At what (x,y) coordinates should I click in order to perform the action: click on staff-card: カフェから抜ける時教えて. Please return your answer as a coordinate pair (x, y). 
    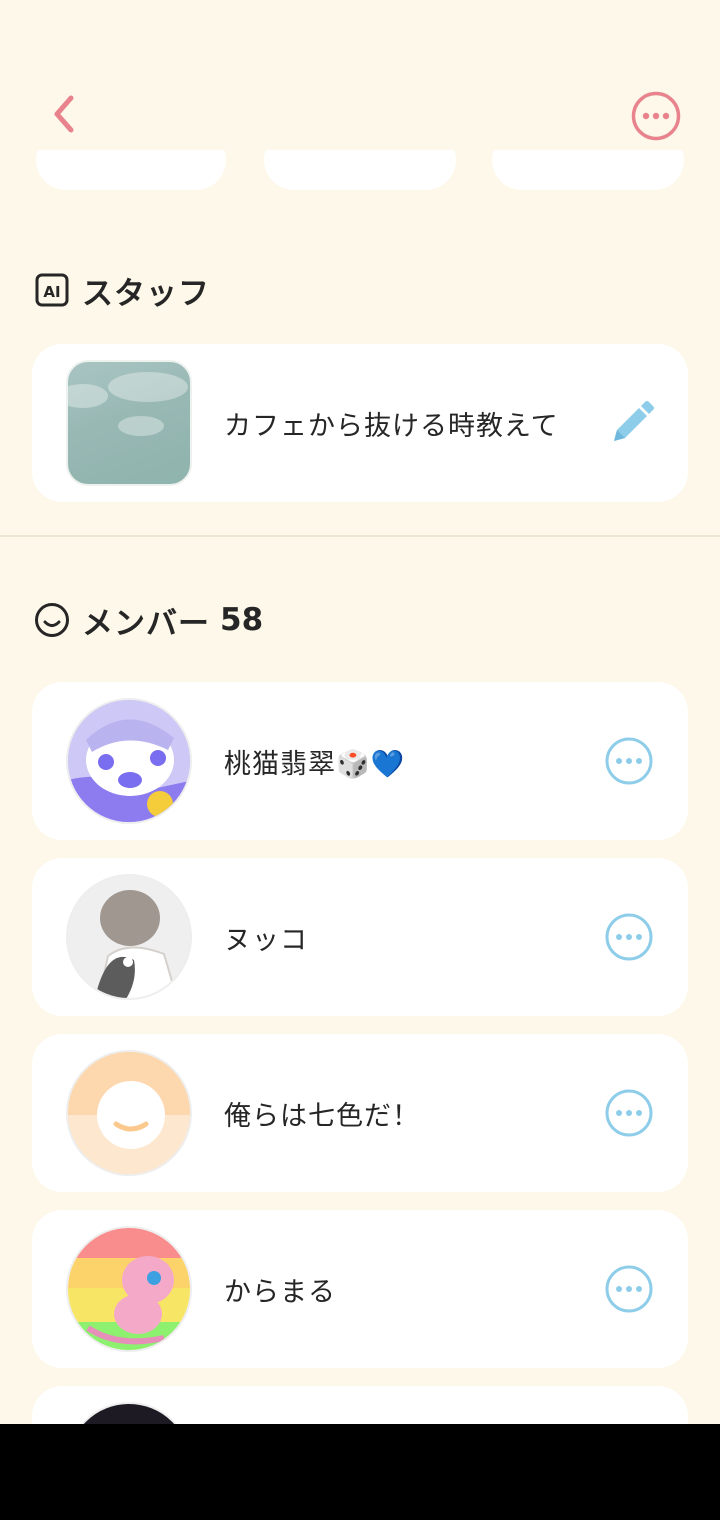
    Looking at the image, I should click on (360, 423).